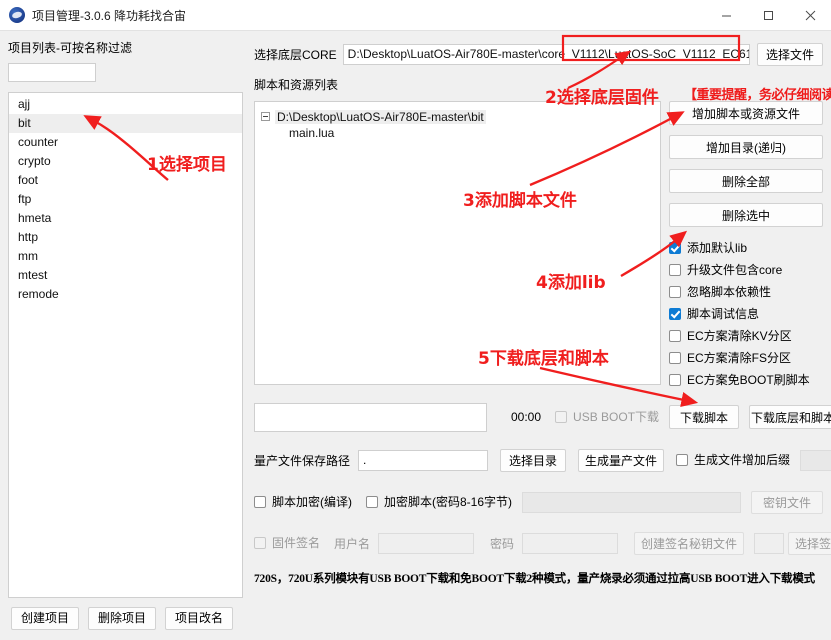  What do you see at coordinates (125, 180) in the screenshot?
I see `list-item: foot` at bounding box center [125, 180].